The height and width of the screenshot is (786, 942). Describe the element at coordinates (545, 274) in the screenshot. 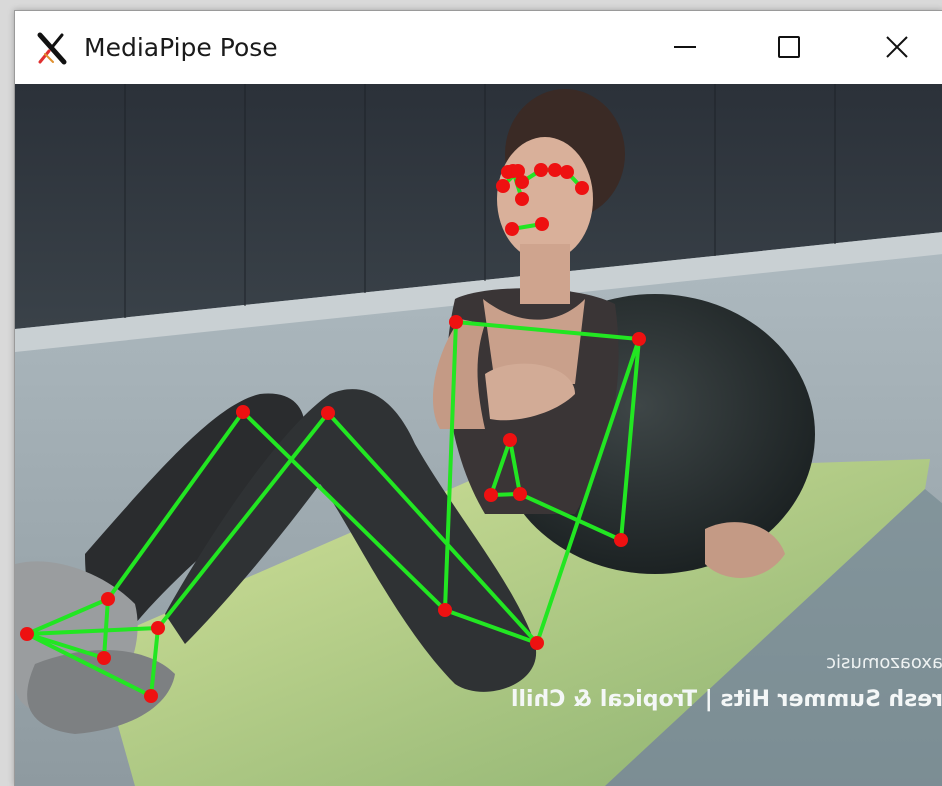

I see `neck` at that location.